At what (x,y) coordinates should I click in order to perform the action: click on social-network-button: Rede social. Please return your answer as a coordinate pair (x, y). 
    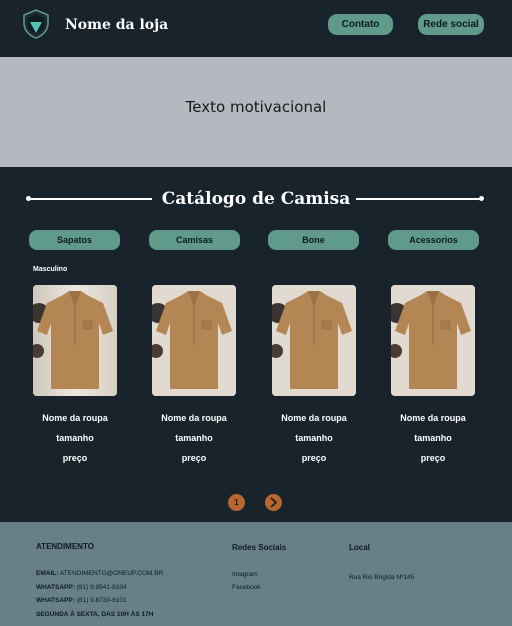
    Looking at the image, I should click on (451, 24).